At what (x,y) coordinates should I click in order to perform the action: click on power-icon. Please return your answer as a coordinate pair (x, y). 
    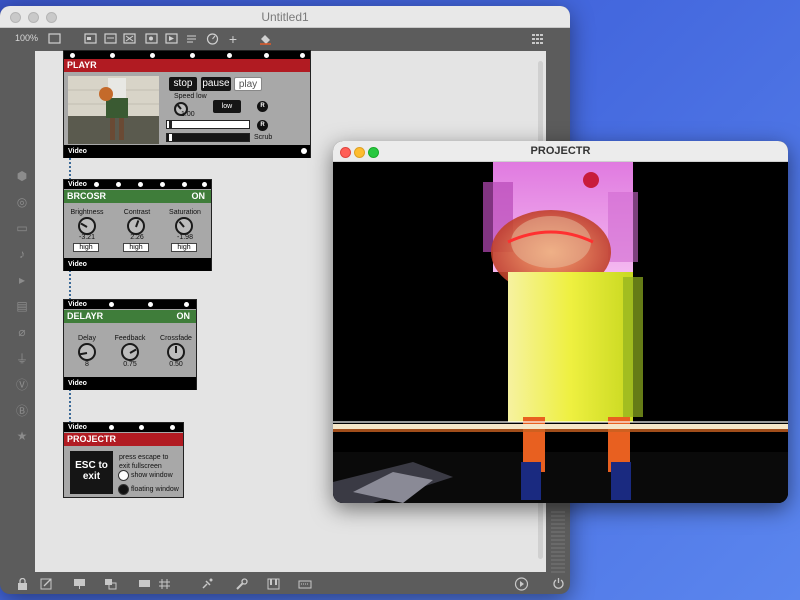
    Looking at the image, I should click on (558, 583).